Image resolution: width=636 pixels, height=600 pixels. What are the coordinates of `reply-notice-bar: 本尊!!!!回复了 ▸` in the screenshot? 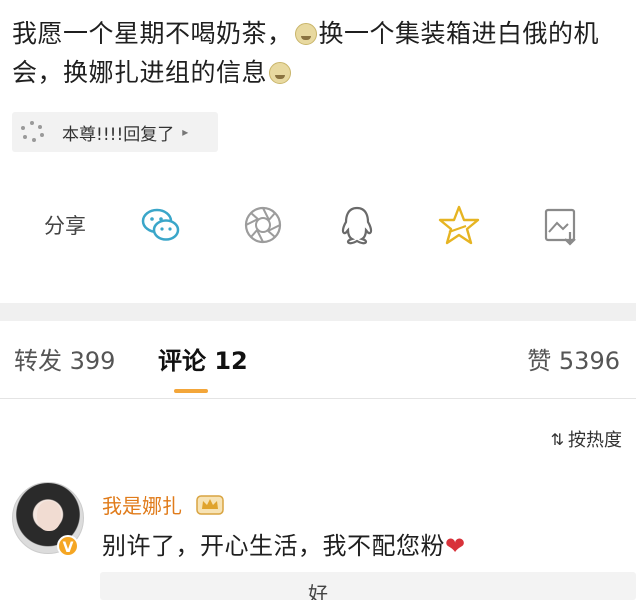 It's located at (115, 132).